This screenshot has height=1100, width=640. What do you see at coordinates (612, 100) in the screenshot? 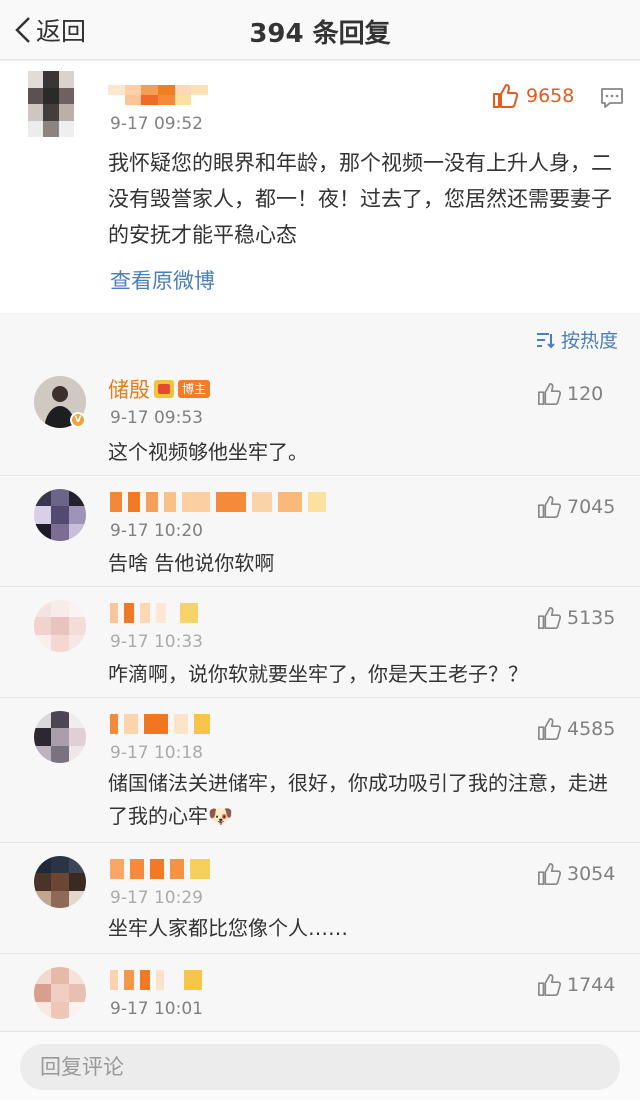
I see `comment-icon` at bounding box center [612, 100].